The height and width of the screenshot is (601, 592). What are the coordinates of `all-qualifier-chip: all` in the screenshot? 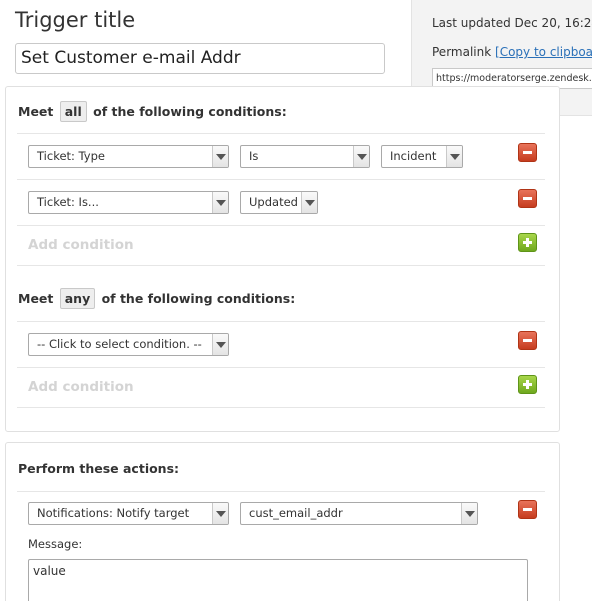 It's located at (73, 111).